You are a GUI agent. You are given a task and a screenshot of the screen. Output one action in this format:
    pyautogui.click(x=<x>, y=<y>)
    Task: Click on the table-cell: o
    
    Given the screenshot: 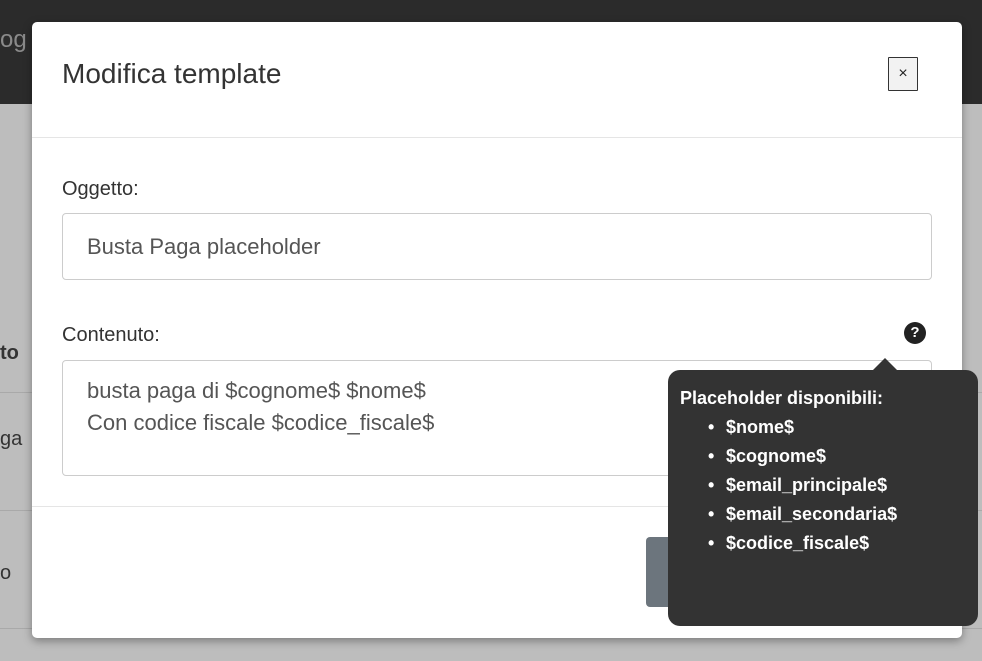 What is the action you would take?
    pyautogui.click(x=6, y=573)
    